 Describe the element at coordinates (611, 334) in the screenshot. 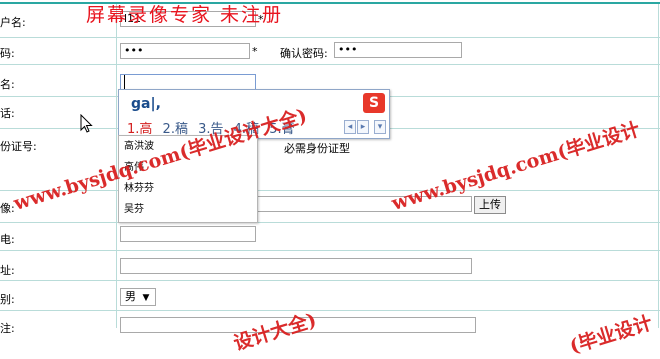

I see `watermark-text: (毕业设计` at that location.